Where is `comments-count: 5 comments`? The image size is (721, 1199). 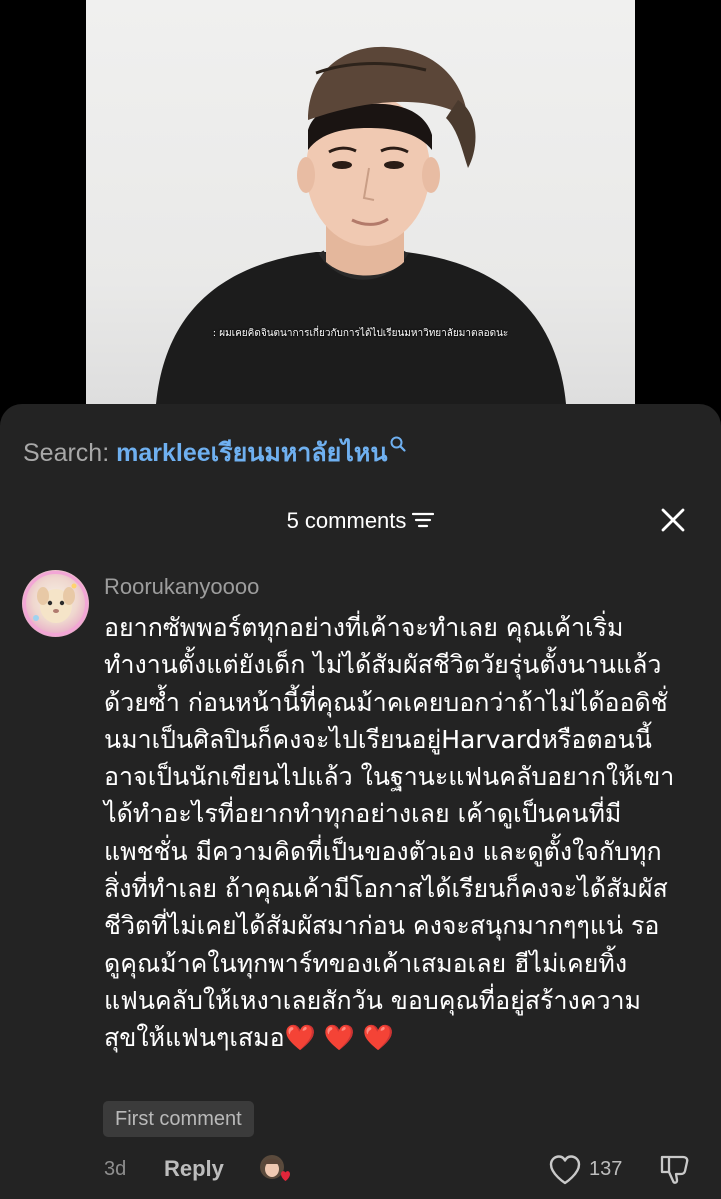 comments-count: 5 comments is located at coordinates (346, 520).